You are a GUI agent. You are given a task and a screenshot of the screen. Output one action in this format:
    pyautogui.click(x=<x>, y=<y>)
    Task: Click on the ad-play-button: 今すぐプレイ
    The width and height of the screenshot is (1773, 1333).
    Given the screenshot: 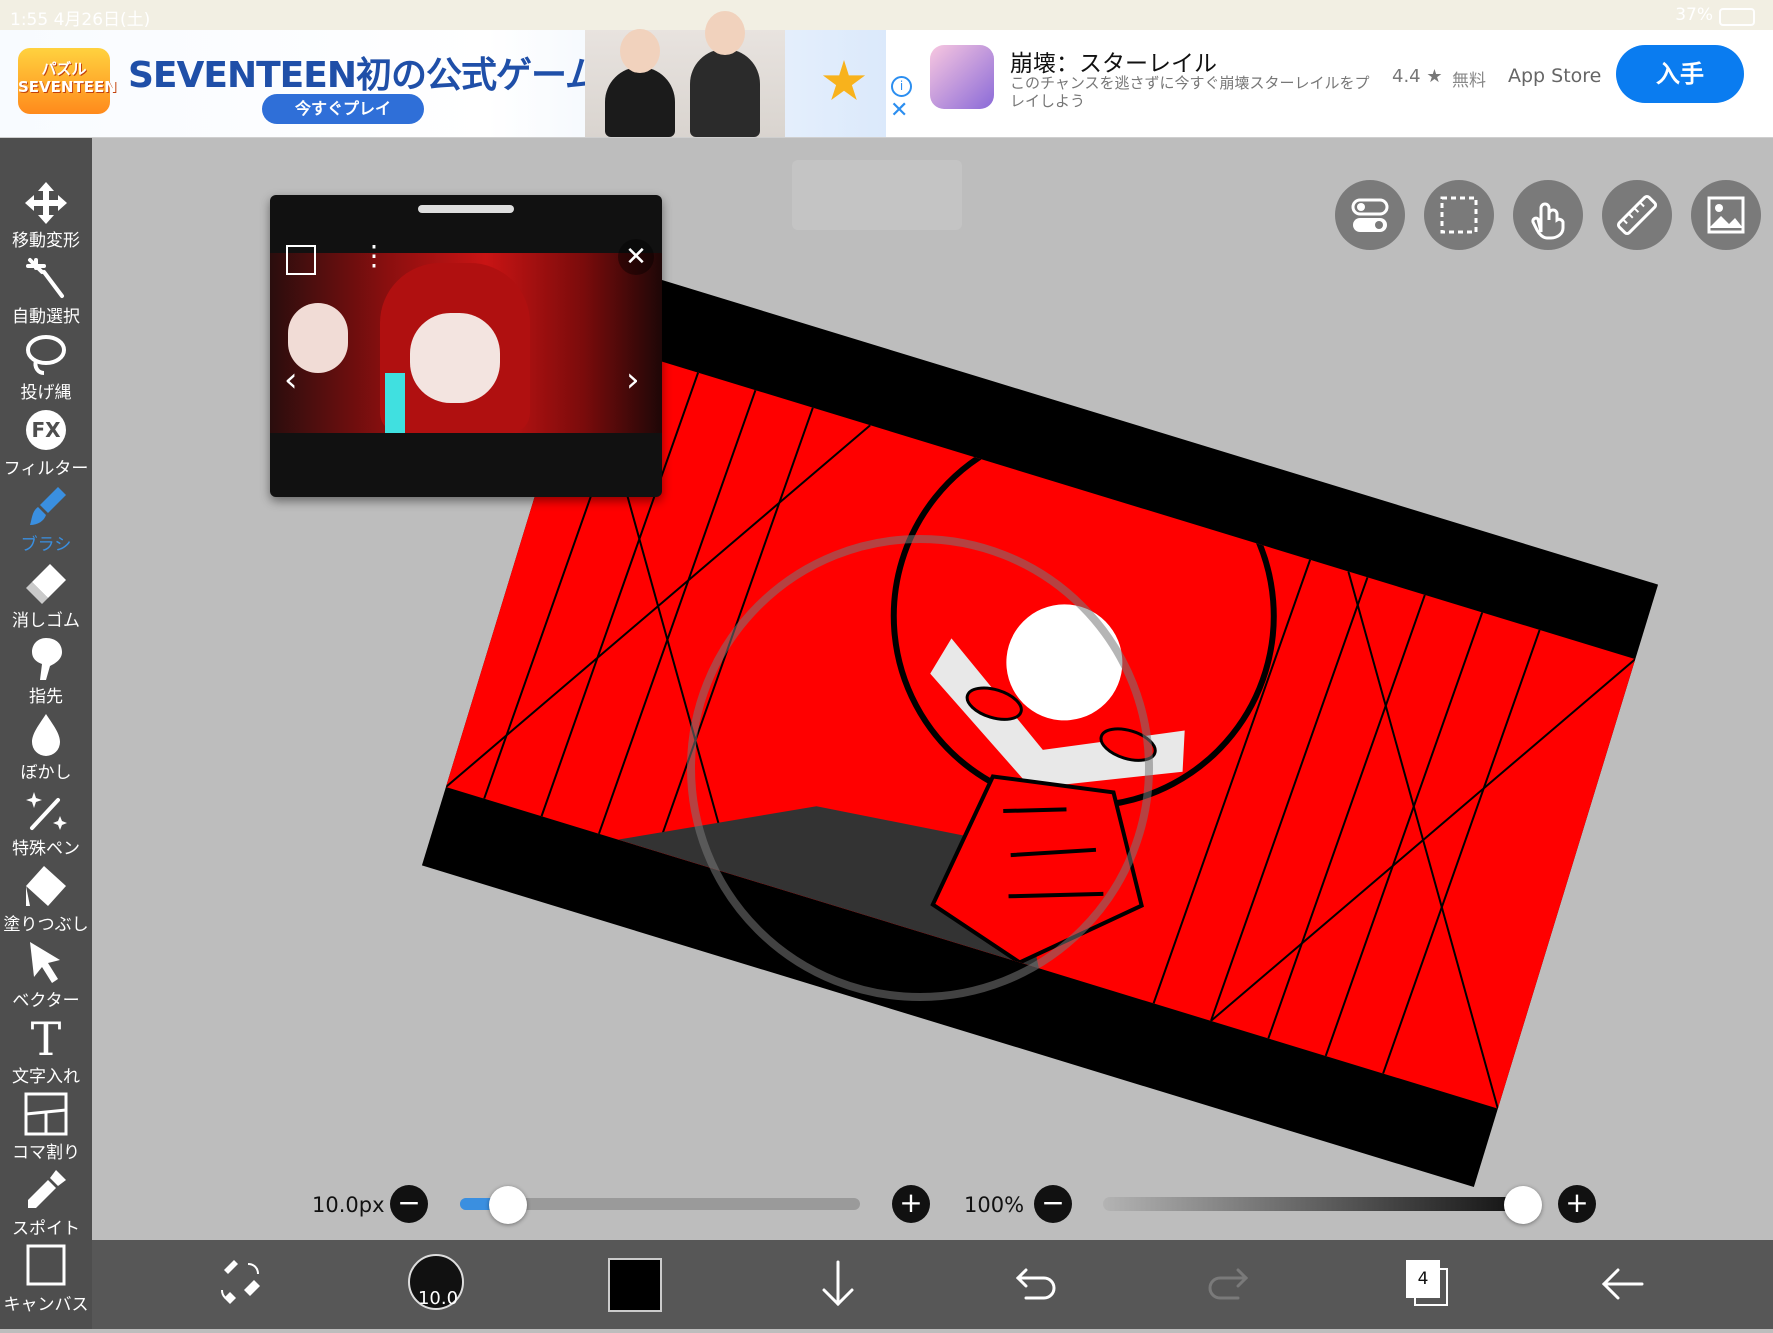 What is the action you would take?
    pyautogui.click(x=343, y=109)
    